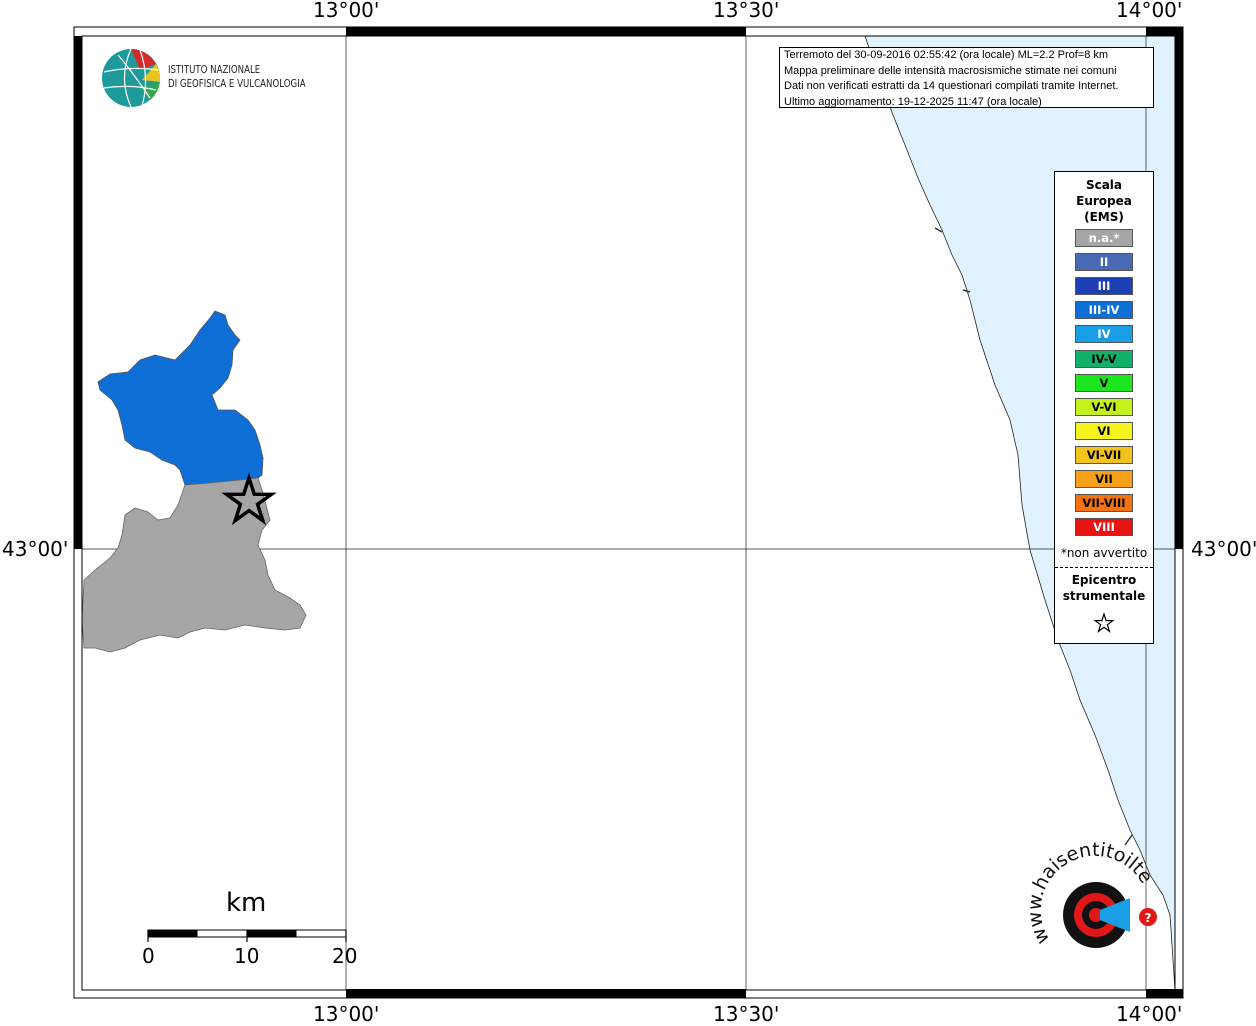  I want to click on lon-label-bottom-1400: 14°00', so click(1149, 1014).